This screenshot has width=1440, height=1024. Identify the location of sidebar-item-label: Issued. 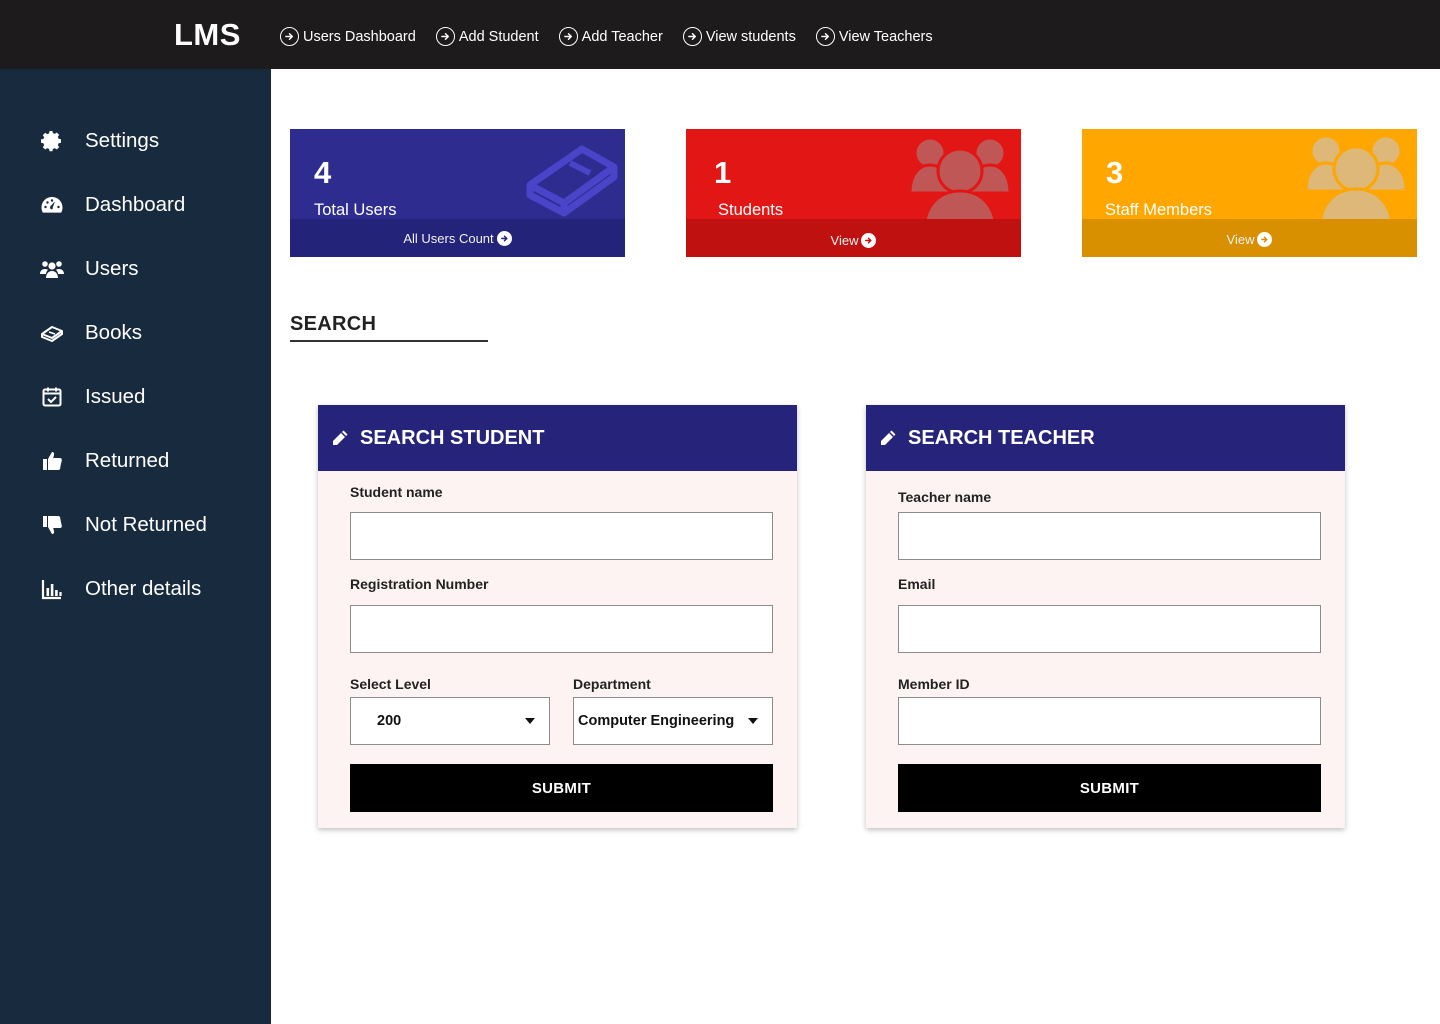
(115, 396).